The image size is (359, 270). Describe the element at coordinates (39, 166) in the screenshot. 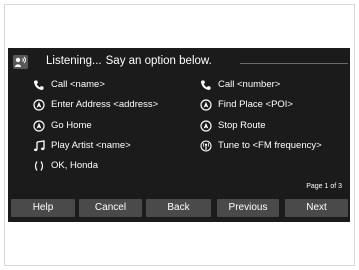

I see `ok-icon` at that location.